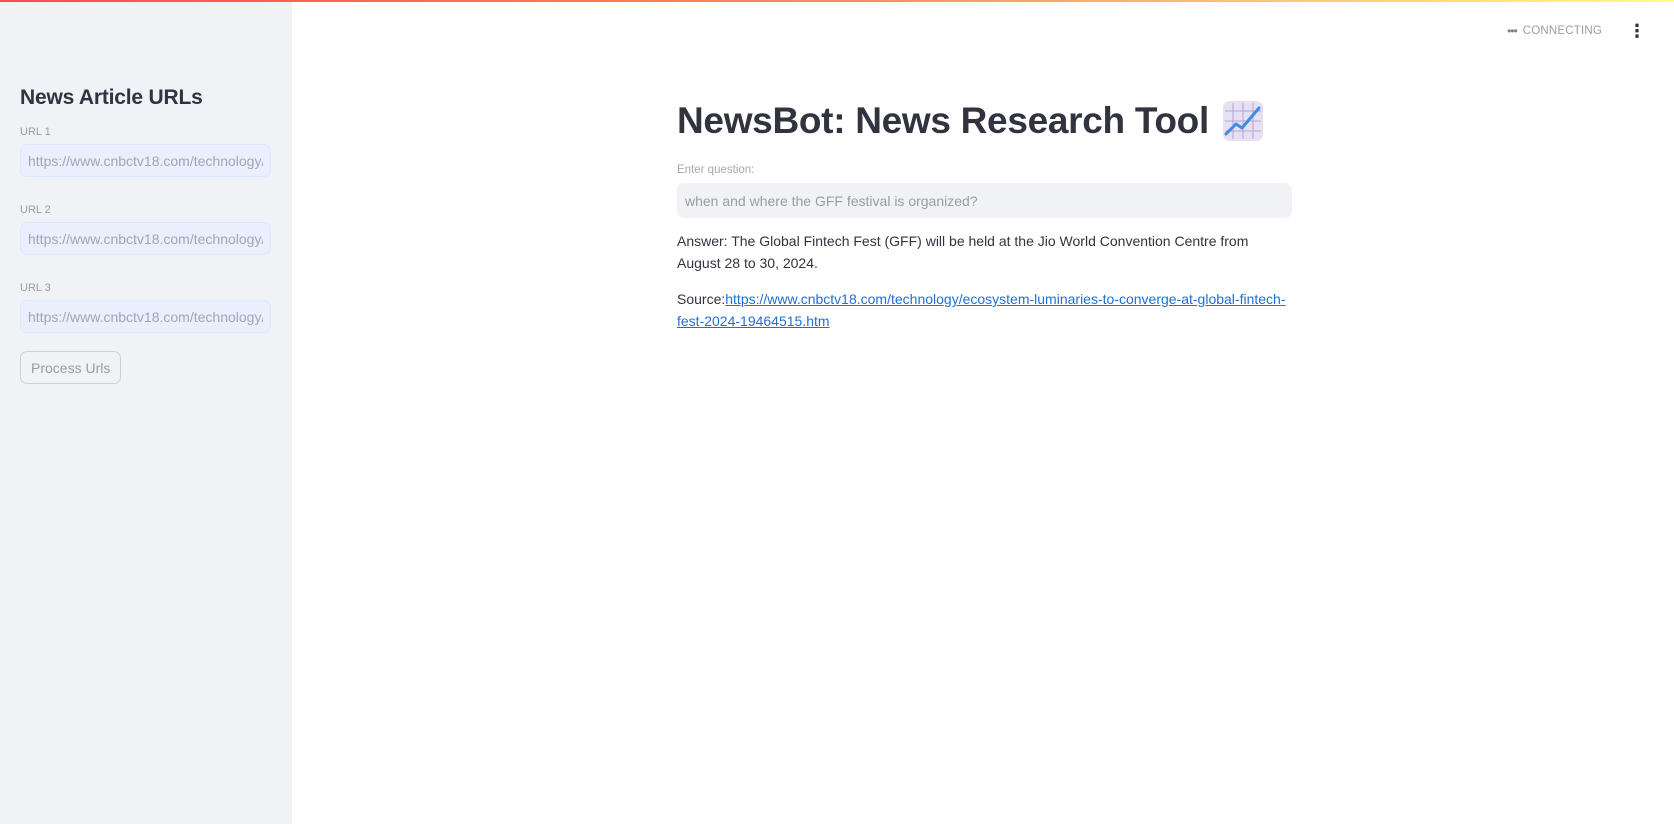 This screenshot has width=1674, height=824. I want to click on sidebar-heading: News Article URLs, so click(111, 97).